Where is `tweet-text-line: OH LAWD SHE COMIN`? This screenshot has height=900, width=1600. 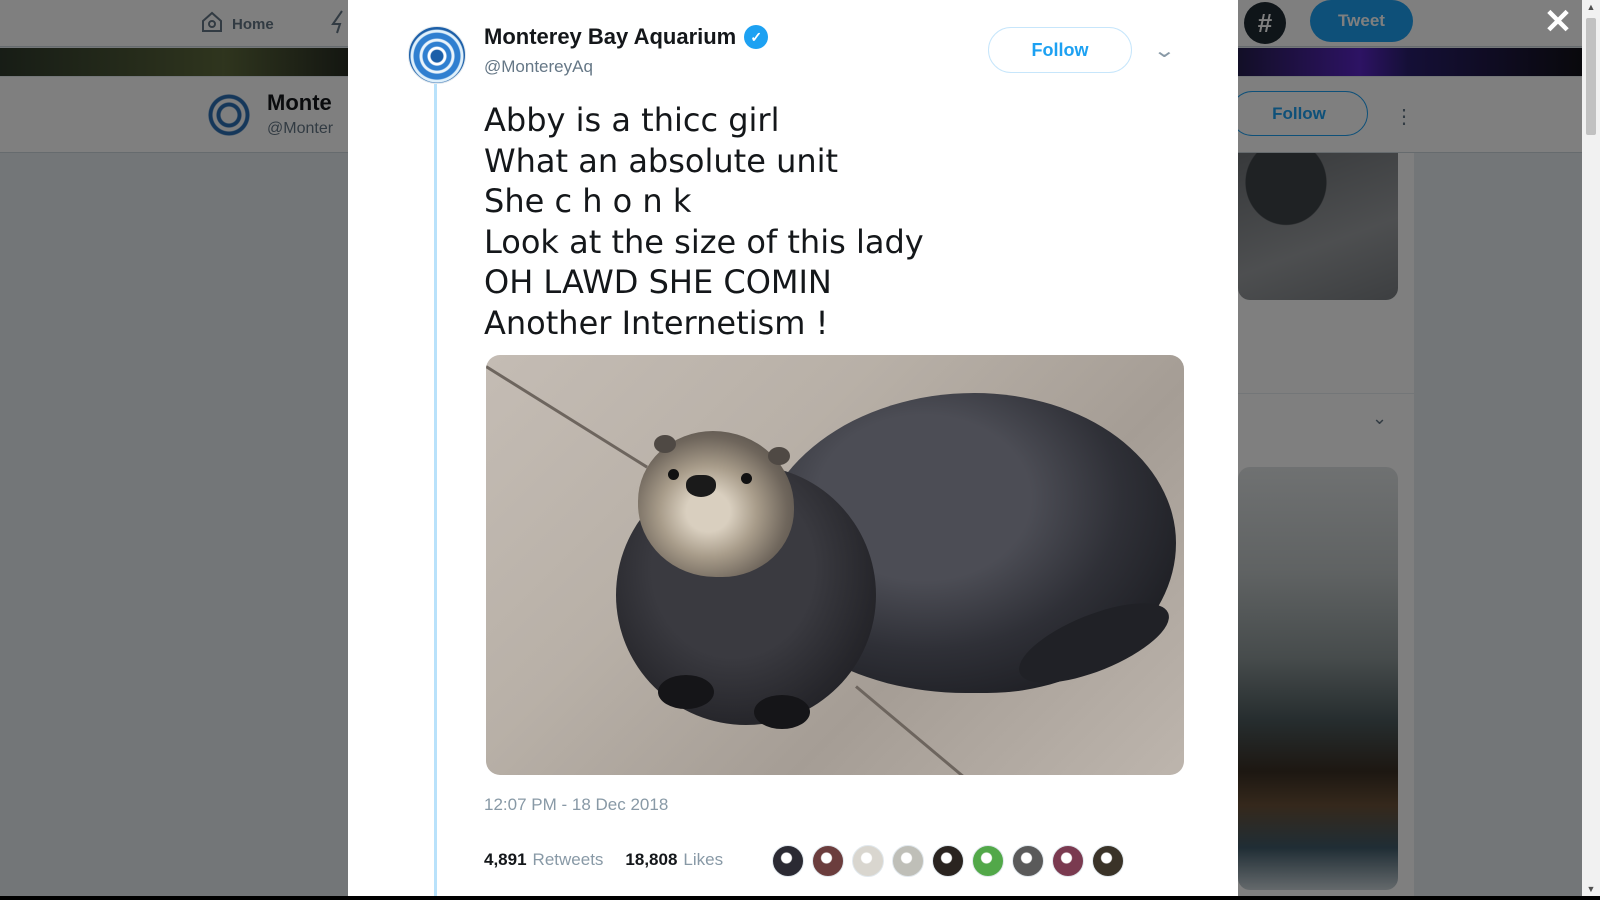 tweet-text-line: OH LAWD SHE COMIN is located at coordinates (658, 282).